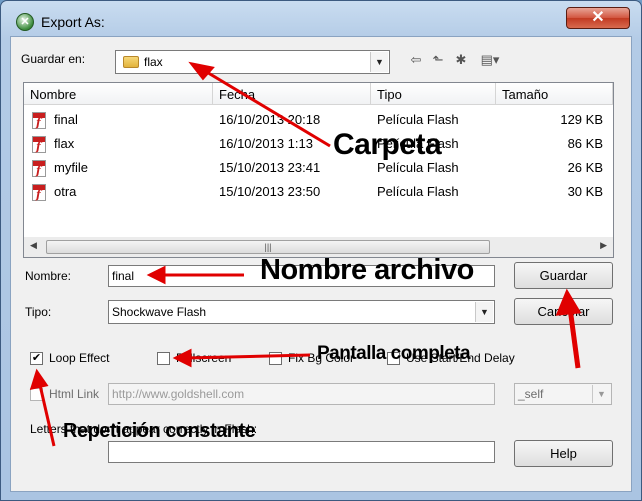 The image size is (642, 501). What do you see at coordinates (131, 62) in the screenshot?
I see `folder-icon` at bounding box center [131, 62].